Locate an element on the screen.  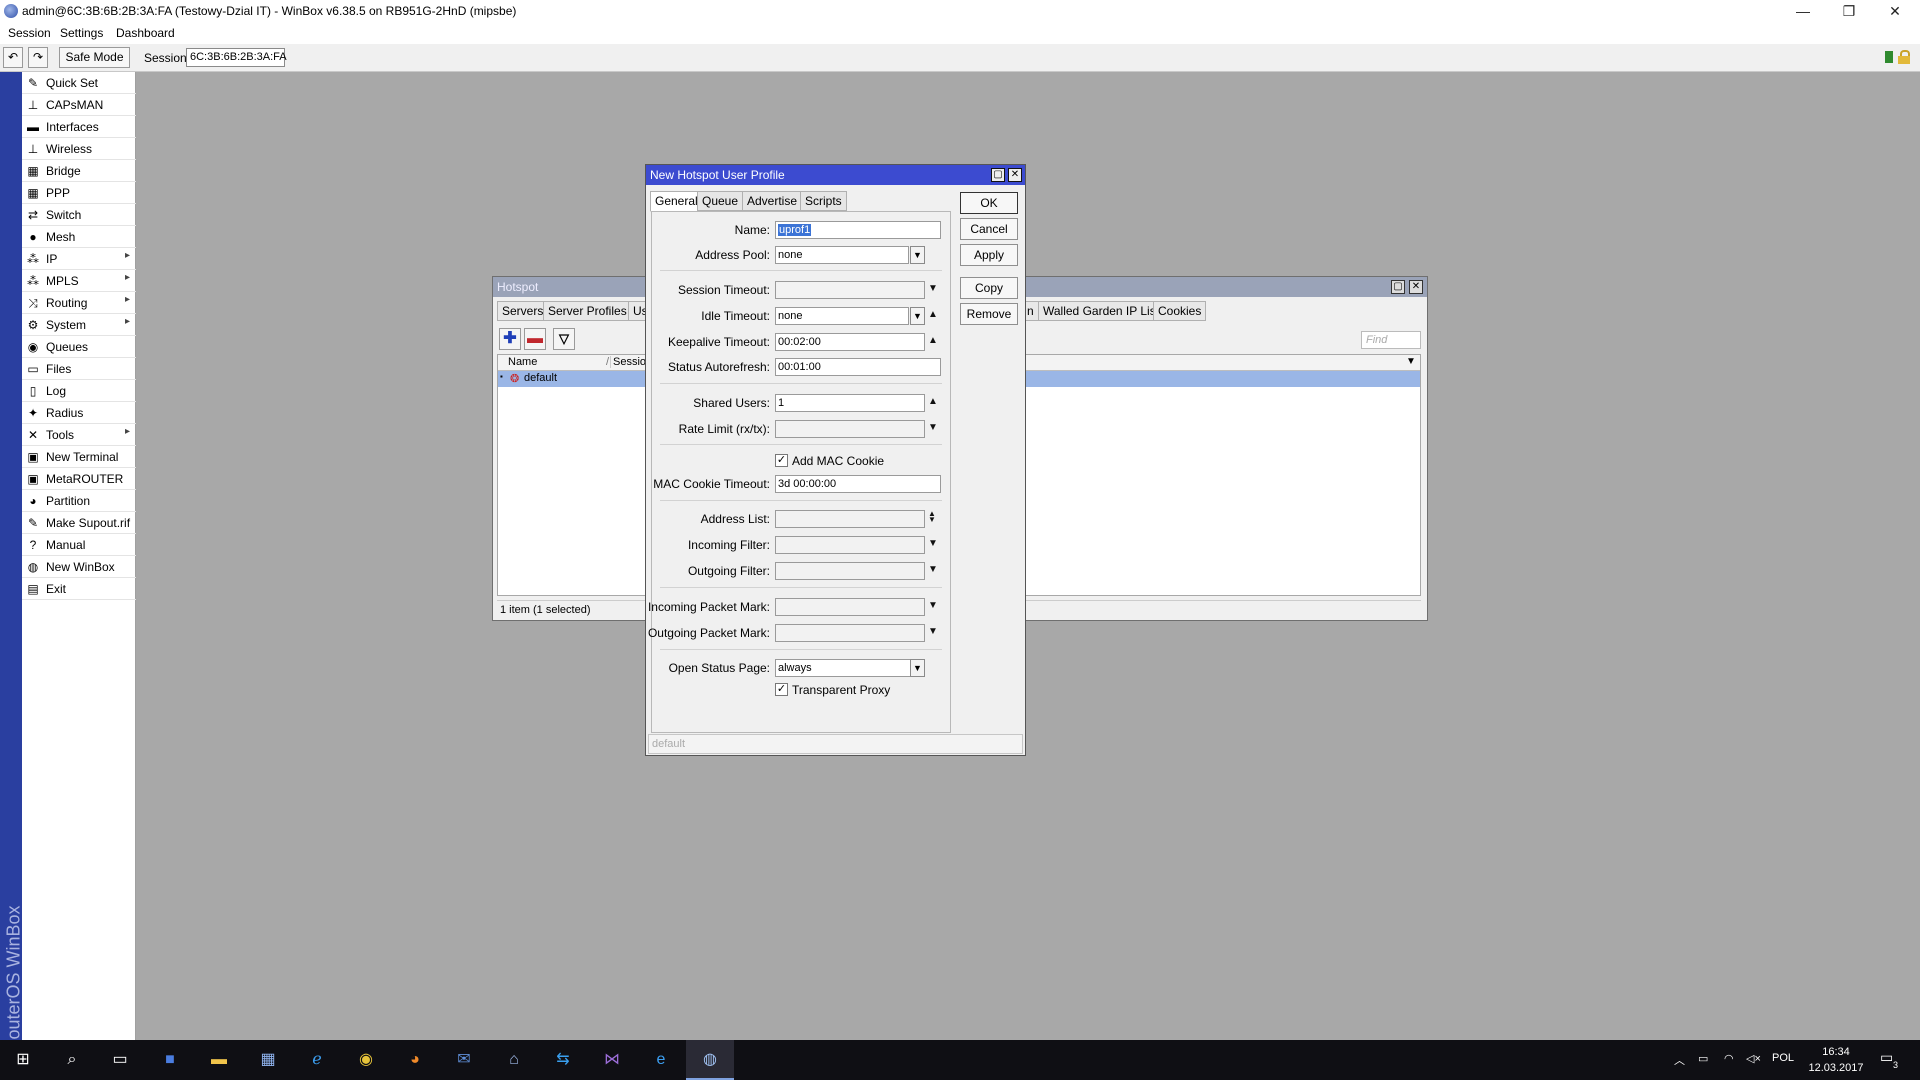
tab-queue: Queue is located at coordinates (720, 201).